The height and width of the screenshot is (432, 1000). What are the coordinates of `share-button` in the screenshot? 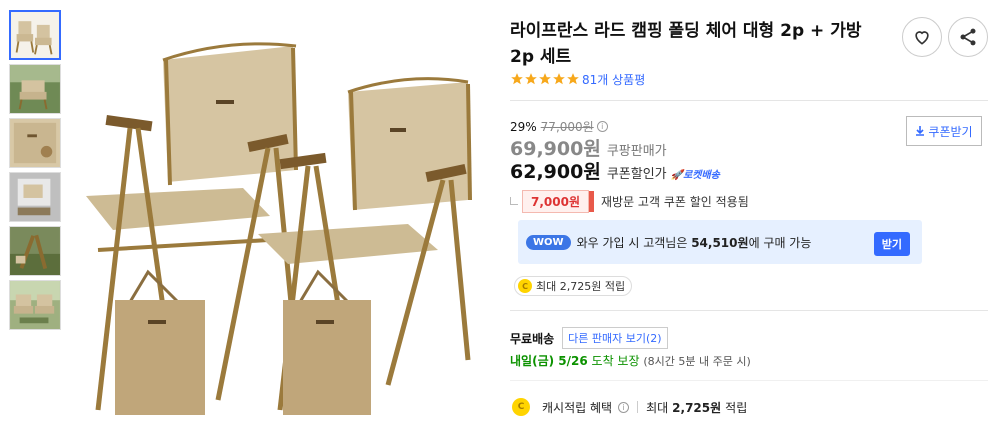 It's located at (968, 37).